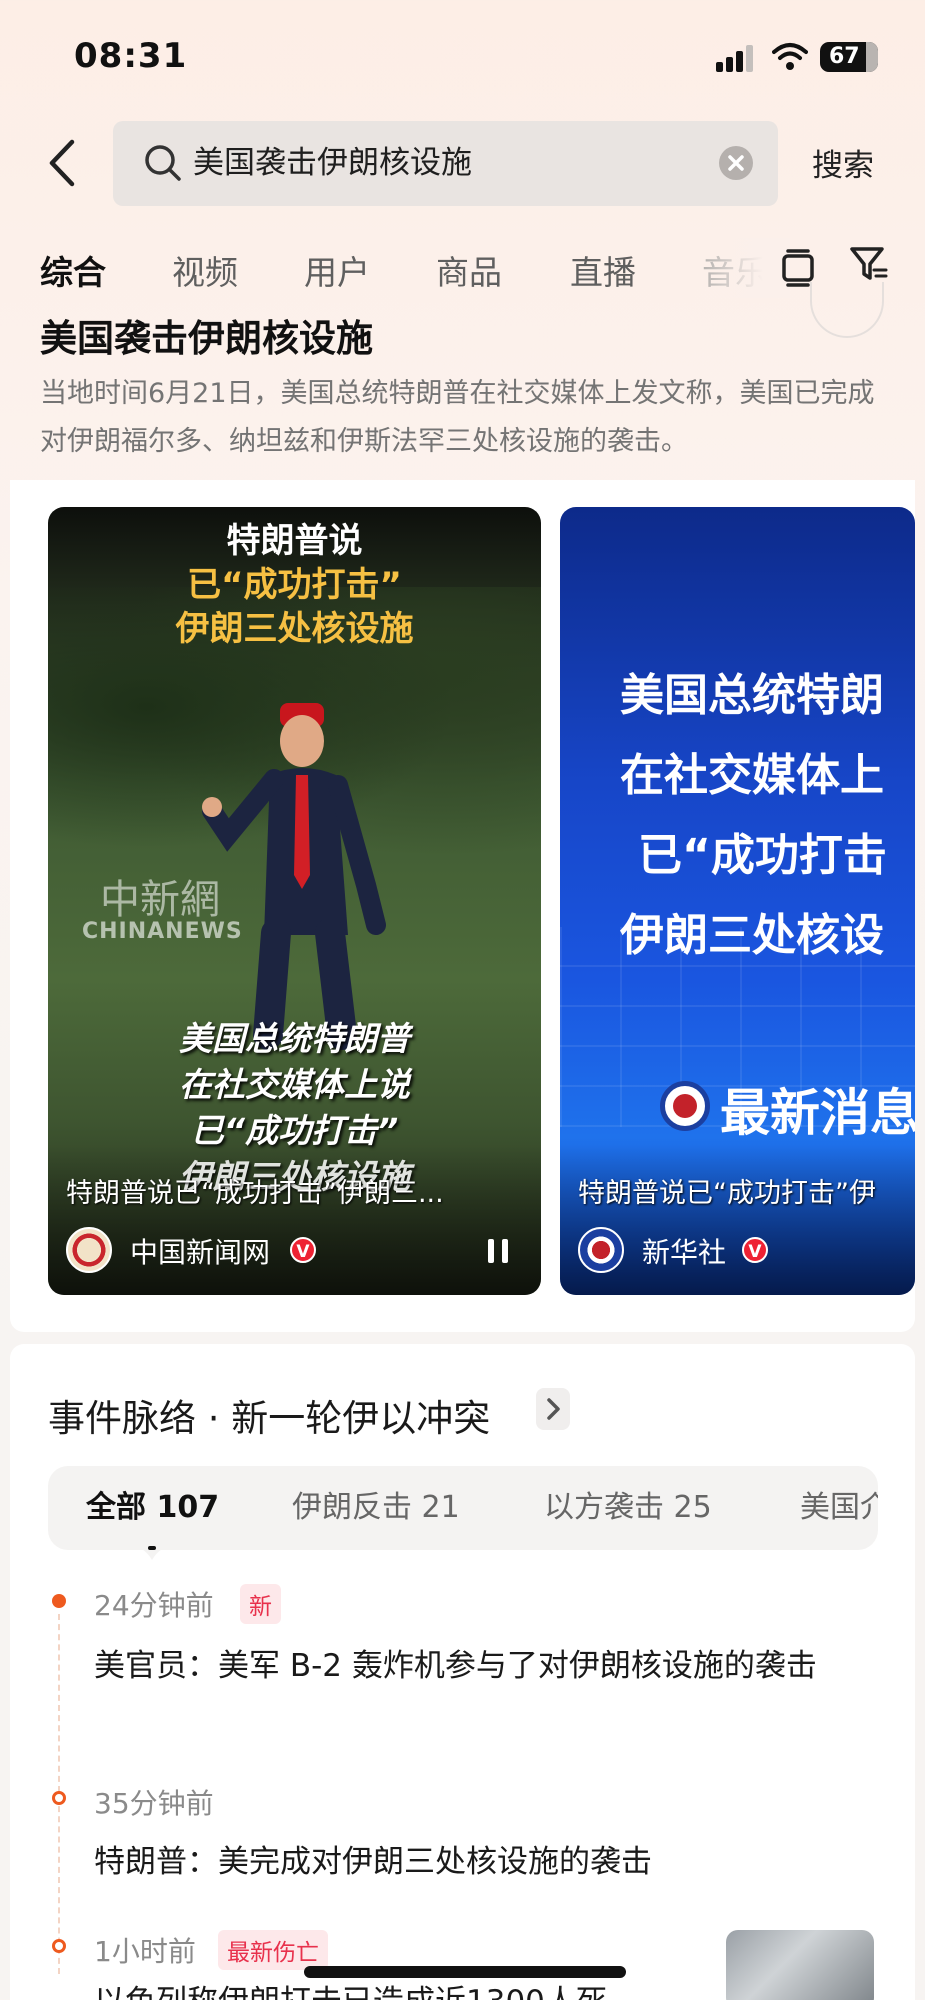 The width and height of the screenshot is (925, 2000). I want to click on tab-live: 直播, so click(603, 270).